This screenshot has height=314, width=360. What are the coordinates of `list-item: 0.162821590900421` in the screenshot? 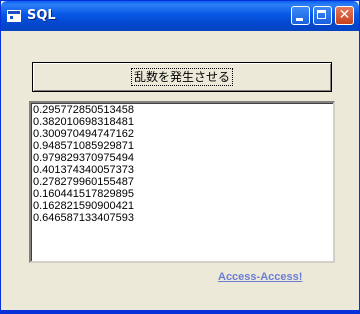 It's located at (182, 206).